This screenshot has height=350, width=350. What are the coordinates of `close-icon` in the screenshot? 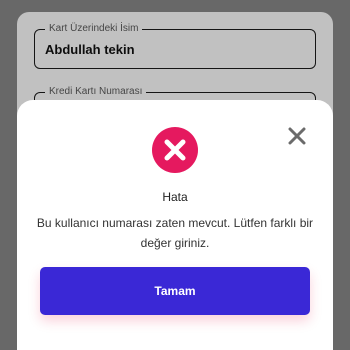 It's located at (297, 136).